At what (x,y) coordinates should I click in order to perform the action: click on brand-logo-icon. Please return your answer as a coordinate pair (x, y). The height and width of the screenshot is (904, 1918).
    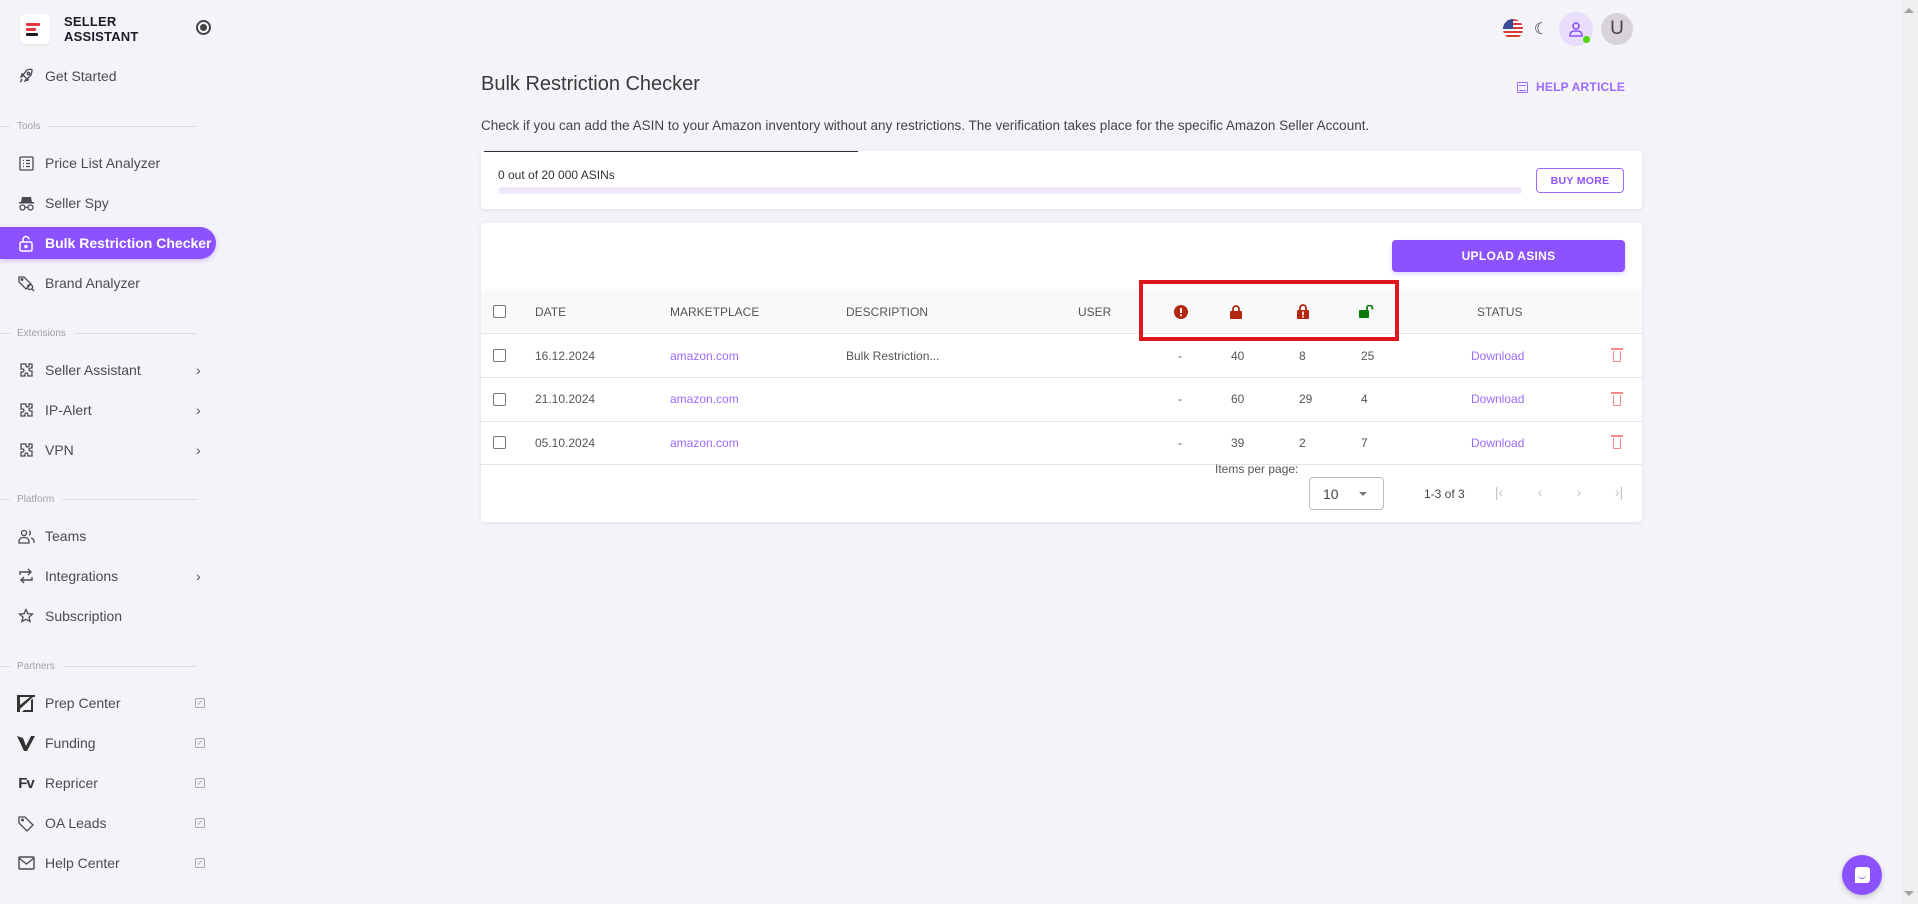
    Looking at the image, I should click on (35, 29).